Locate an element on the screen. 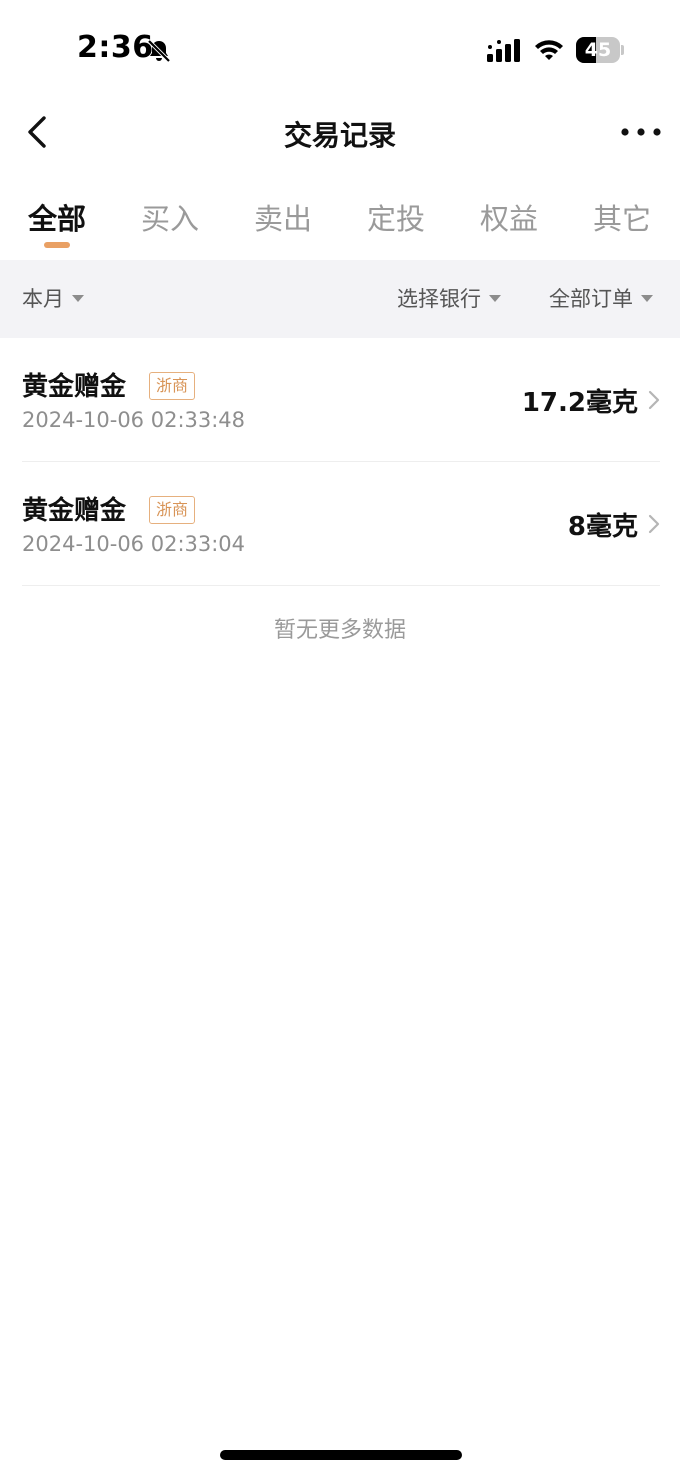 This screenshot has height=1474, width=680. bell-slash-icon is located at coordinates (159, 51).